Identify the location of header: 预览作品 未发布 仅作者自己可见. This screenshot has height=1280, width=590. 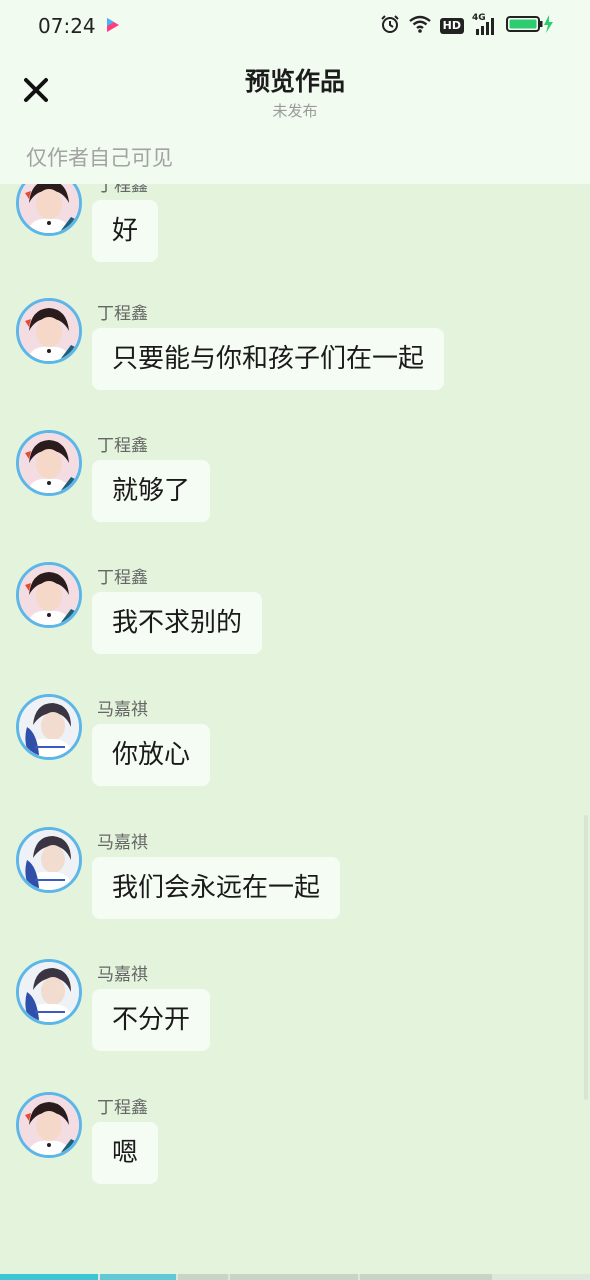
(295, 118).